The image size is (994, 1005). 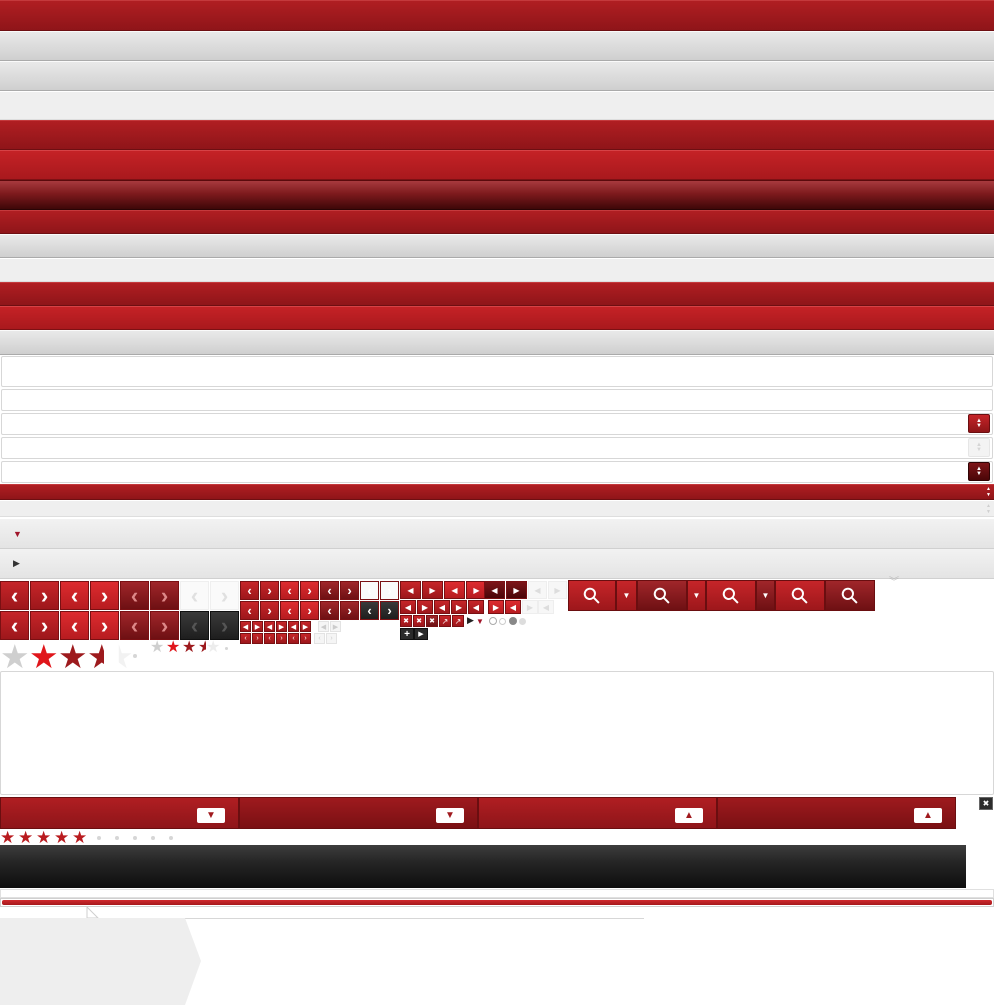 I want to click on button-bar-active, so click(x=497, y=195).